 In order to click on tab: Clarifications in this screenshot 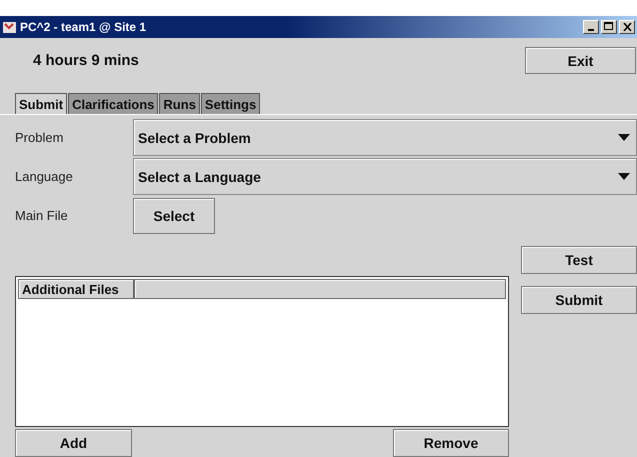, I will do `click(113, 103)`.